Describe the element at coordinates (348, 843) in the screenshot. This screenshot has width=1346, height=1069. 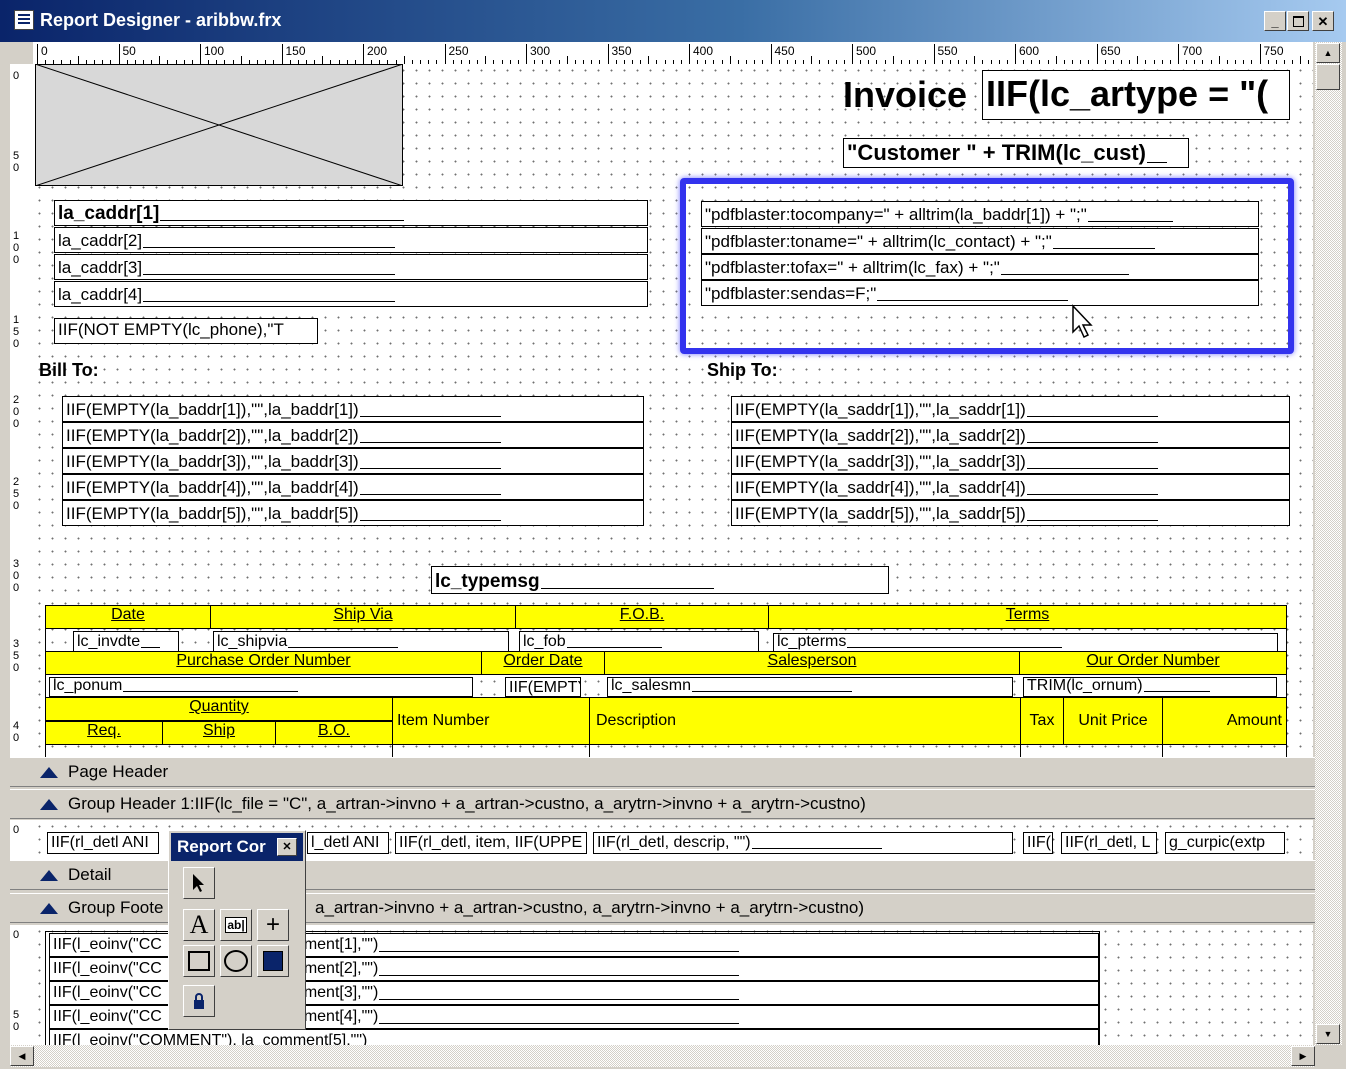
I see `detail-field: l_detl ANI` at that location.